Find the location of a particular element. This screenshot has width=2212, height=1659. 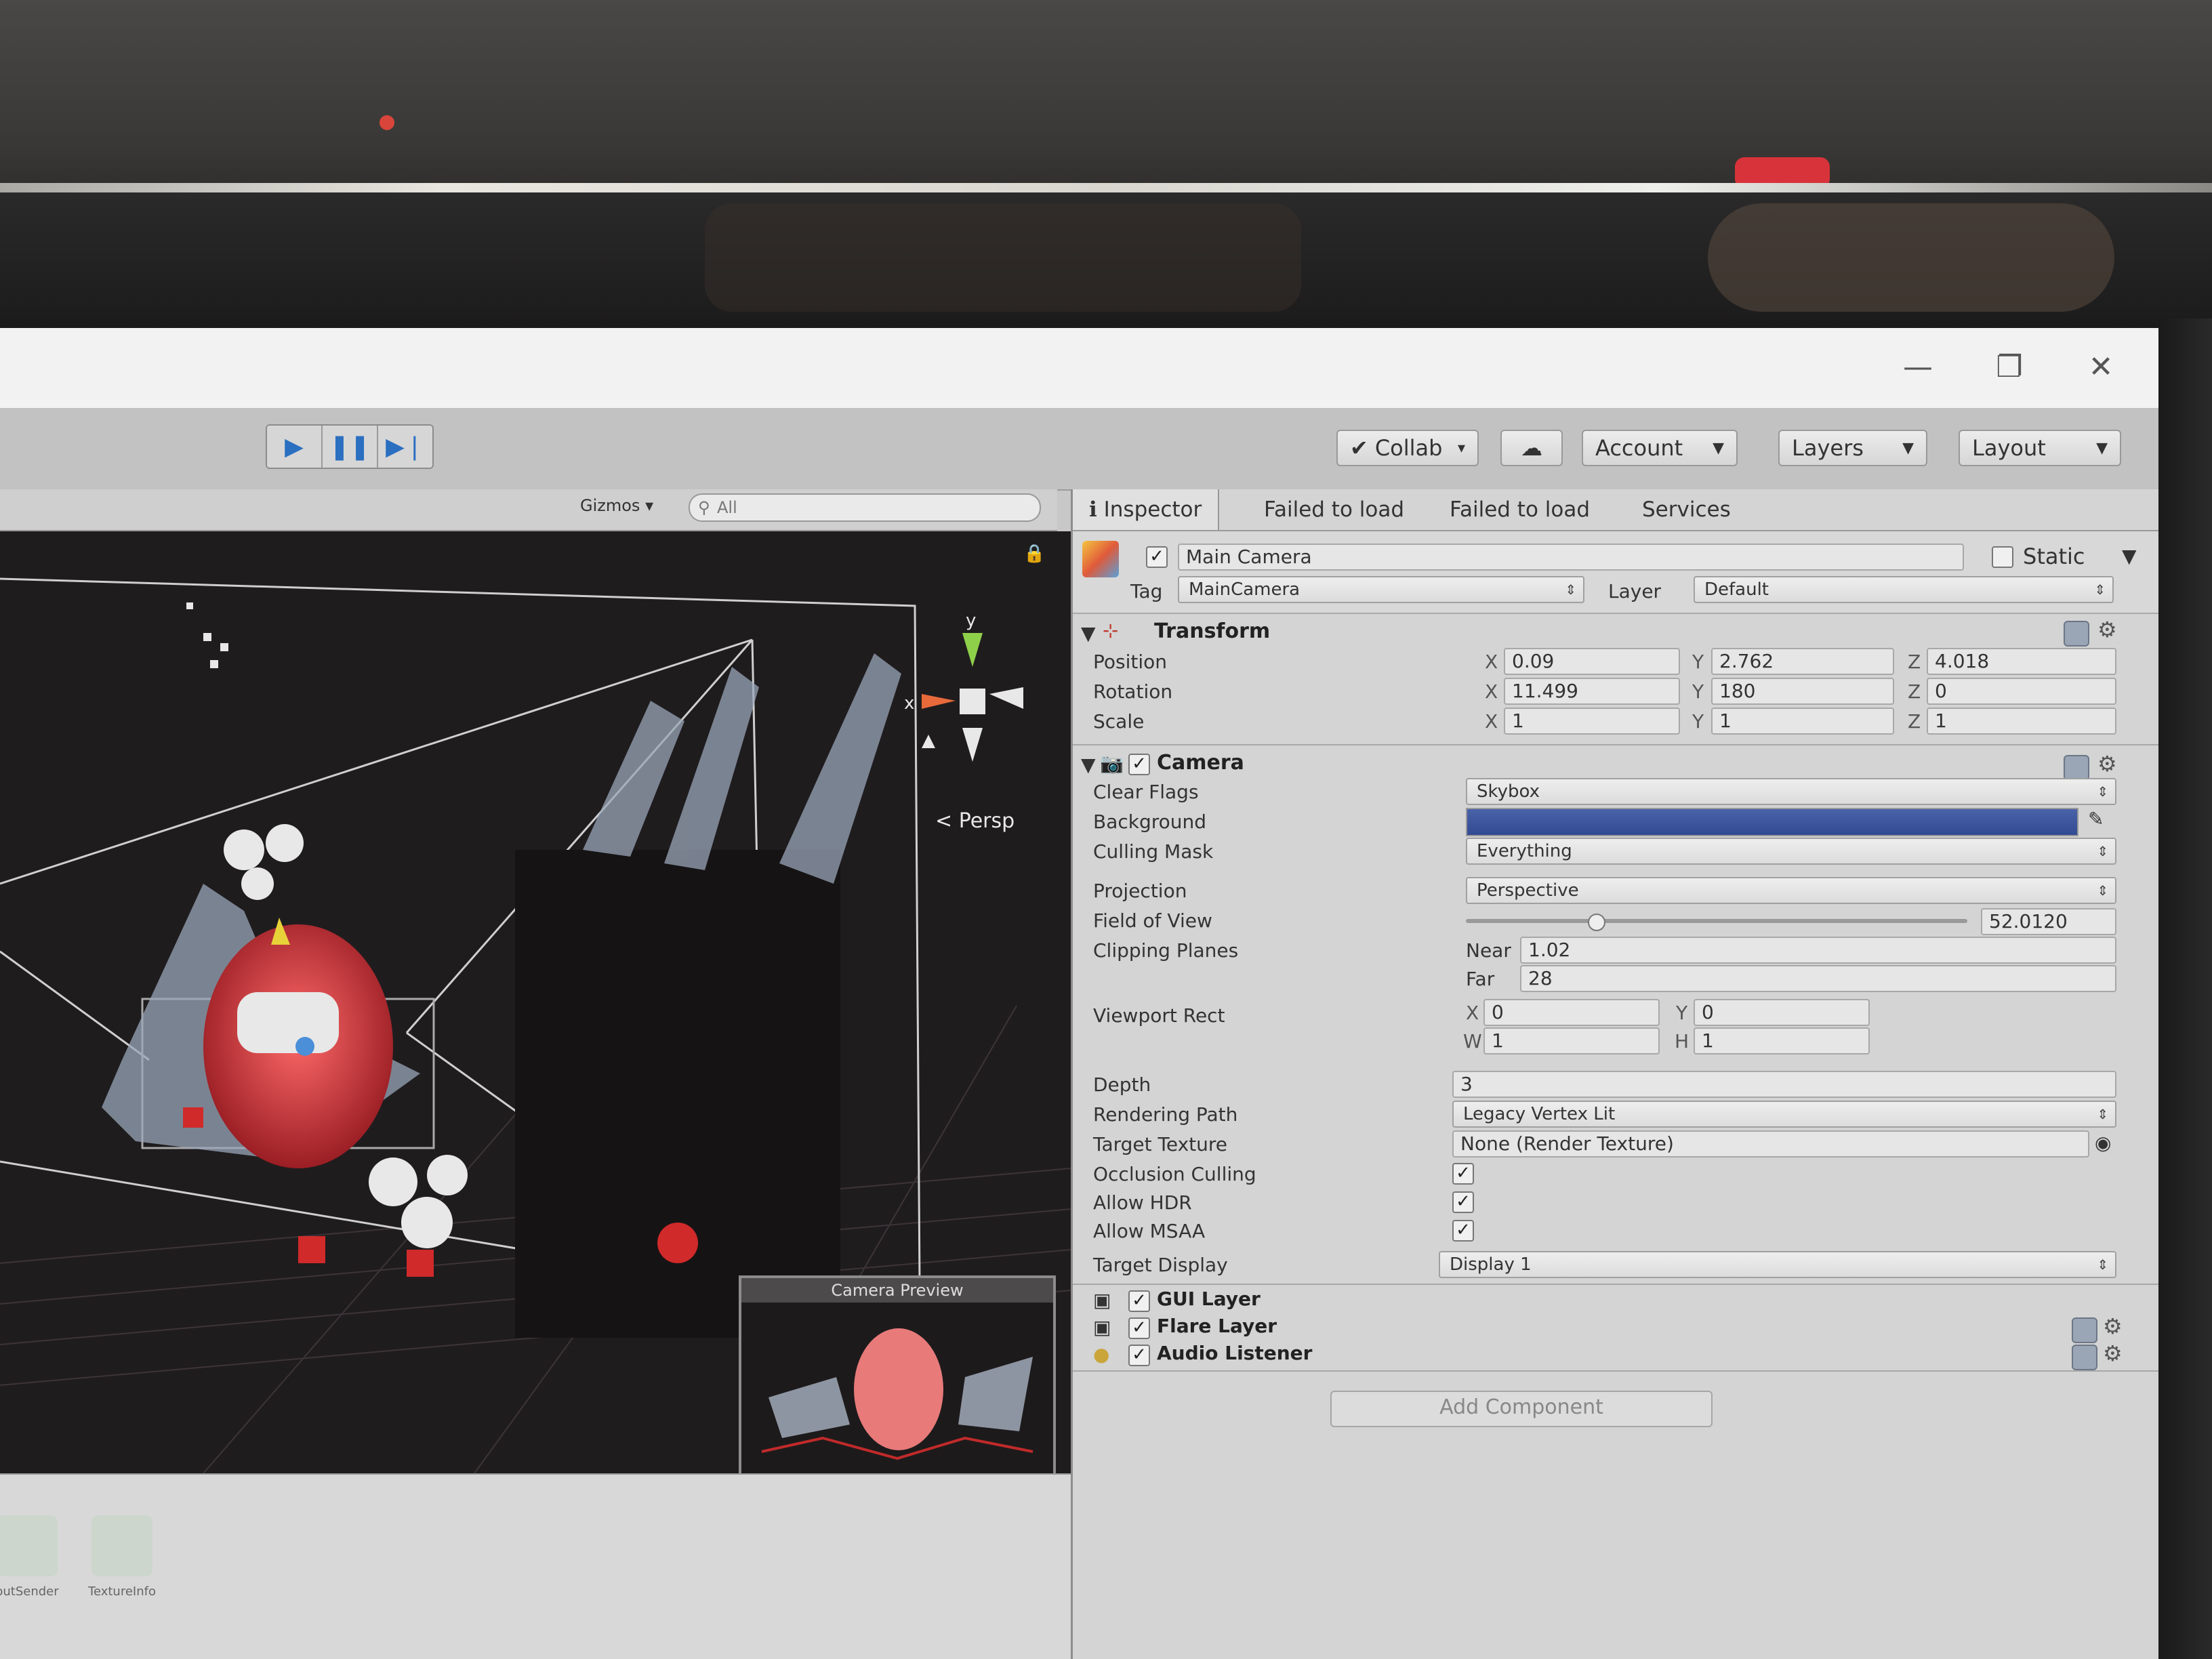

far-field: 28 is located at coordinates (1818, 979).